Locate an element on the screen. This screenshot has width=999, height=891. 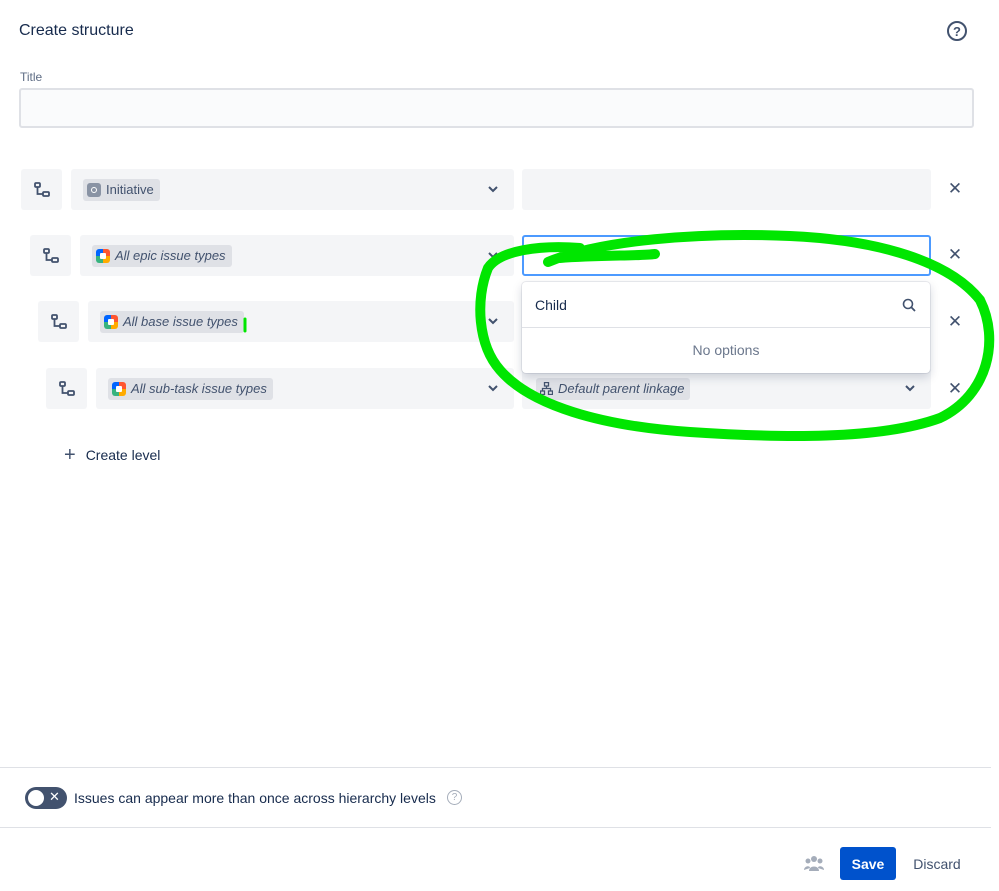
issue-type-select-level-3: All base issue types is located at coordinates (301, 321).